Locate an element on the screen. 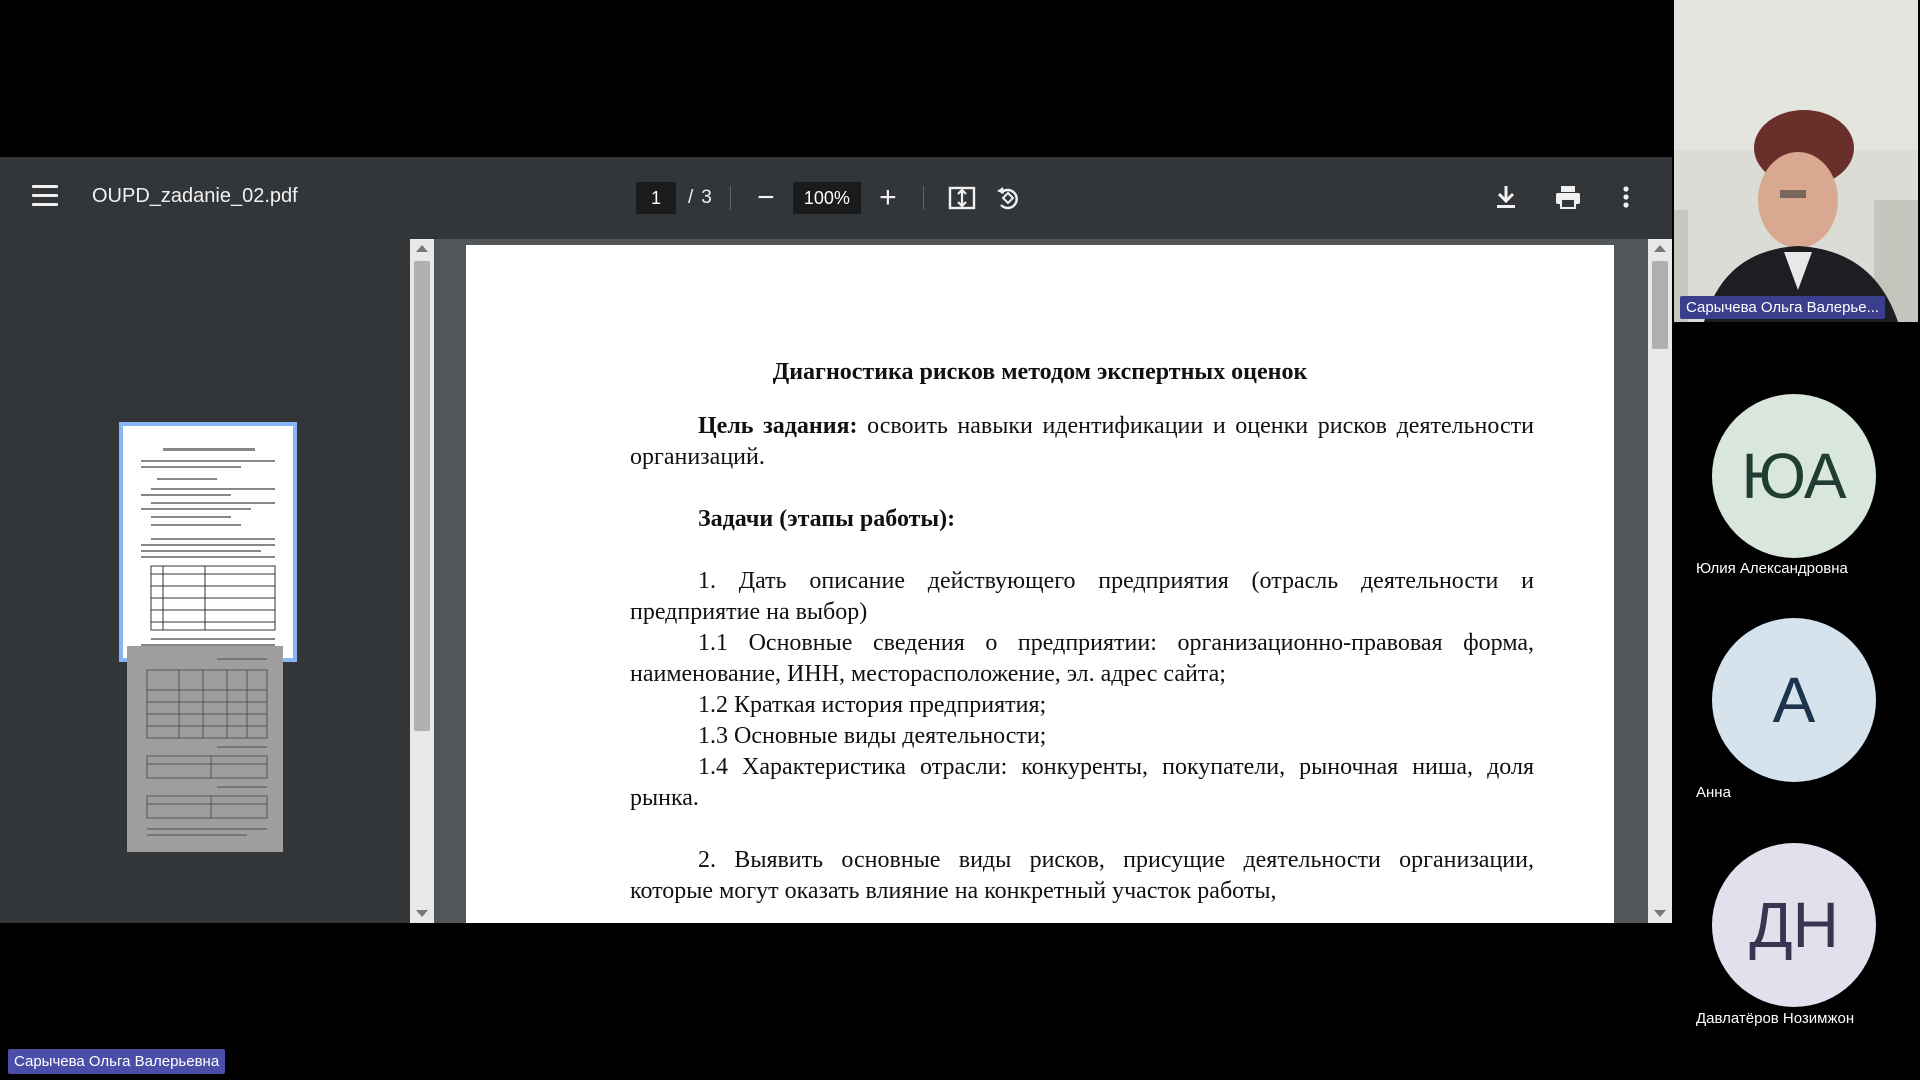 This screenshot has height=1080, width=1920. file-name: OUPD_zadanie_02.pdf is located at coordinates (195, 196).